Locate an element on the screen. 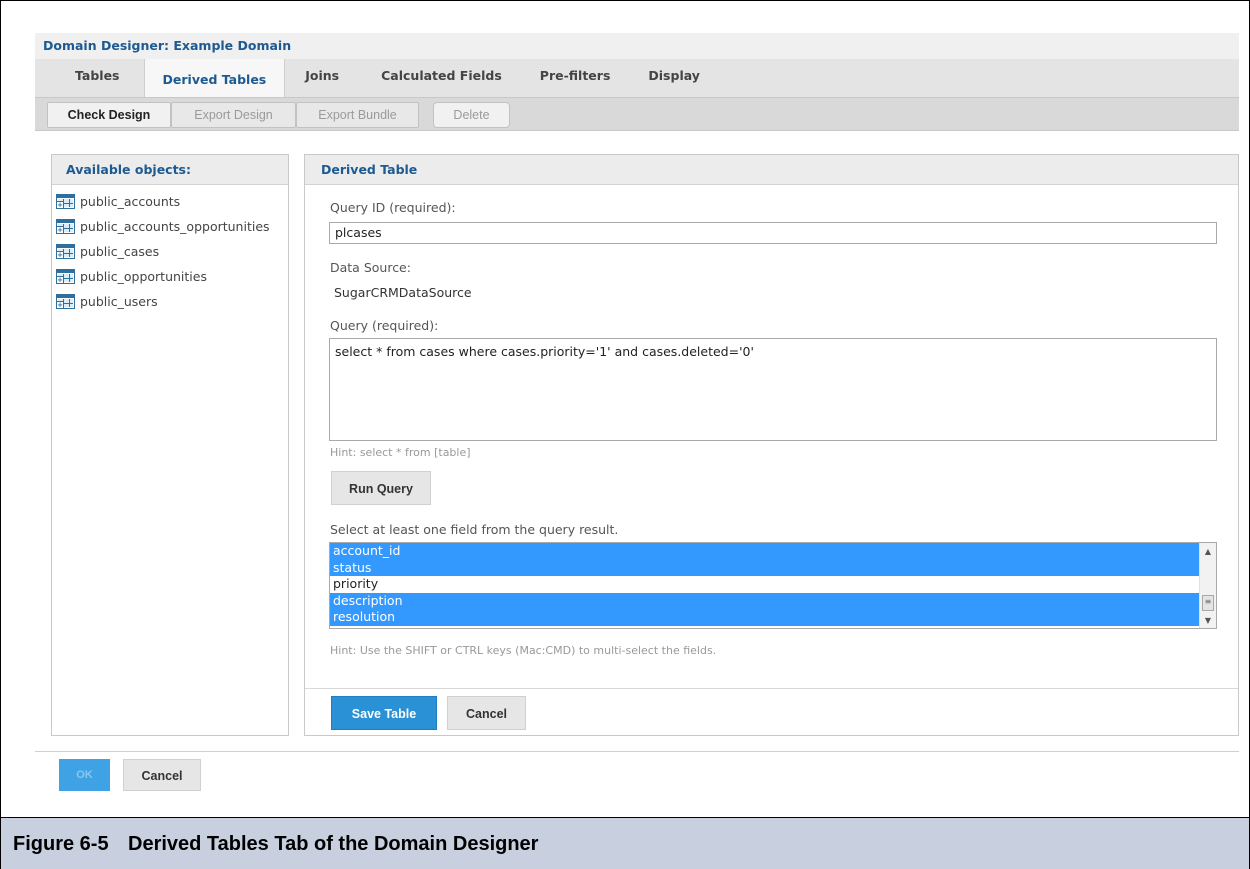 The height and width of the screenshot is (869, 1250). tab-pre-filters: Pre-filters is located at coordinates (577, 78).